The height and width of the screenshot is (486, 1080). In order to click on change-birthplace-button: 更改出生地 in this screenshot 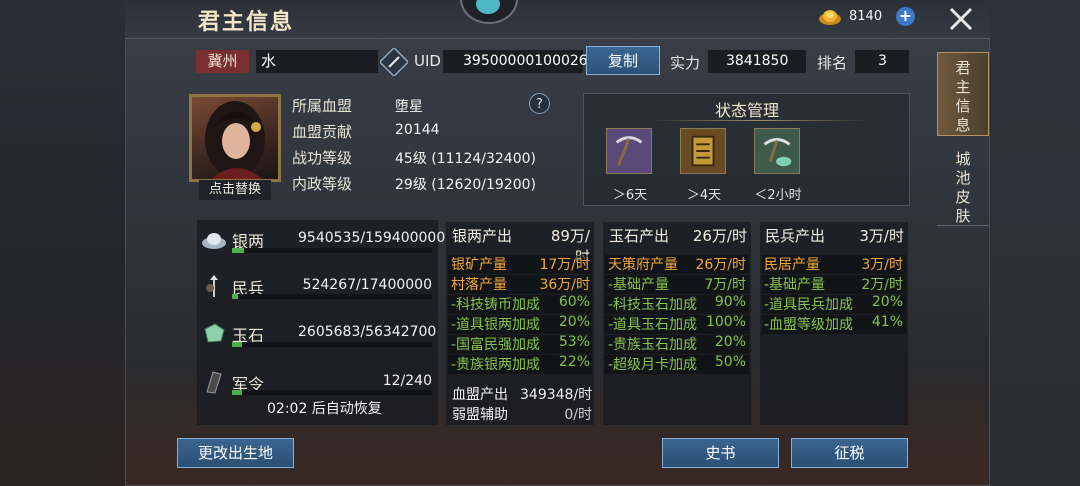, I will do `click(235, 453)`.